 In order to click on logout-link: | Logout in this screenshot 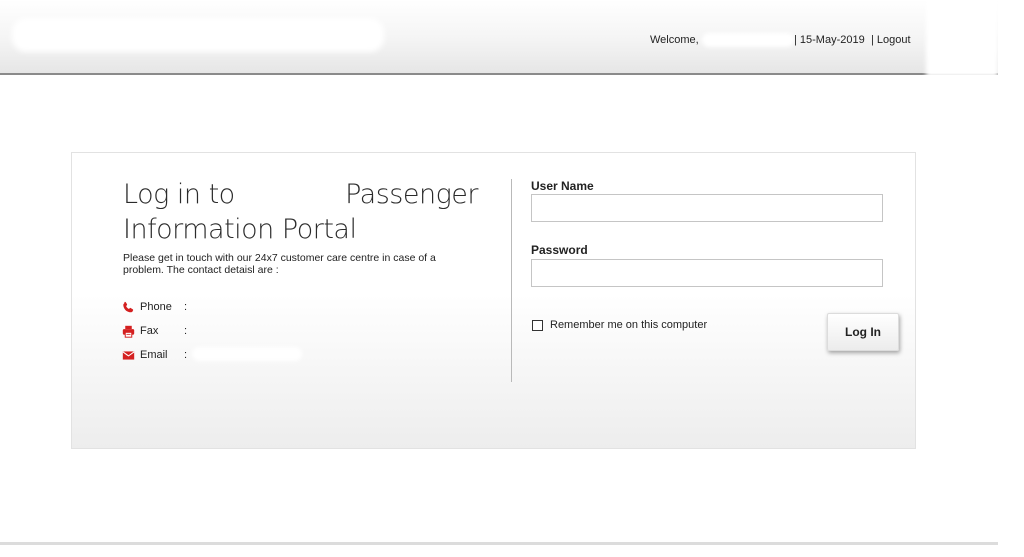, I will do `click(891, 40)`.